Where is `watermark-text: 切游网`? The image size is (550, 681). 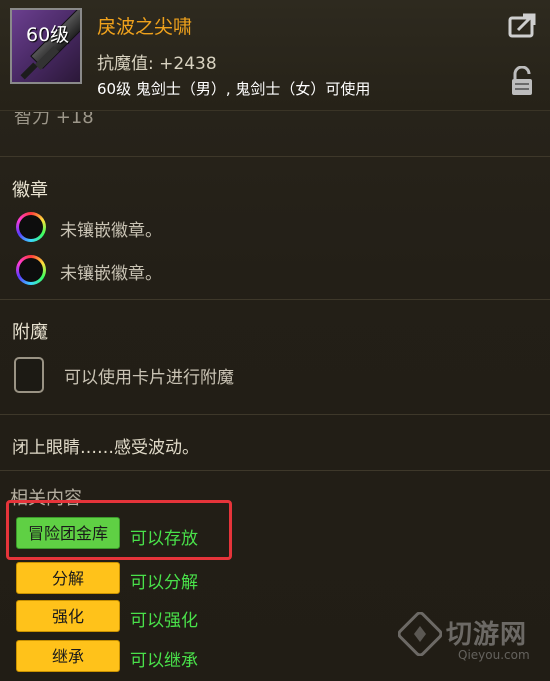
watermark-text: 切游网 is located at coordinates (487, 635).